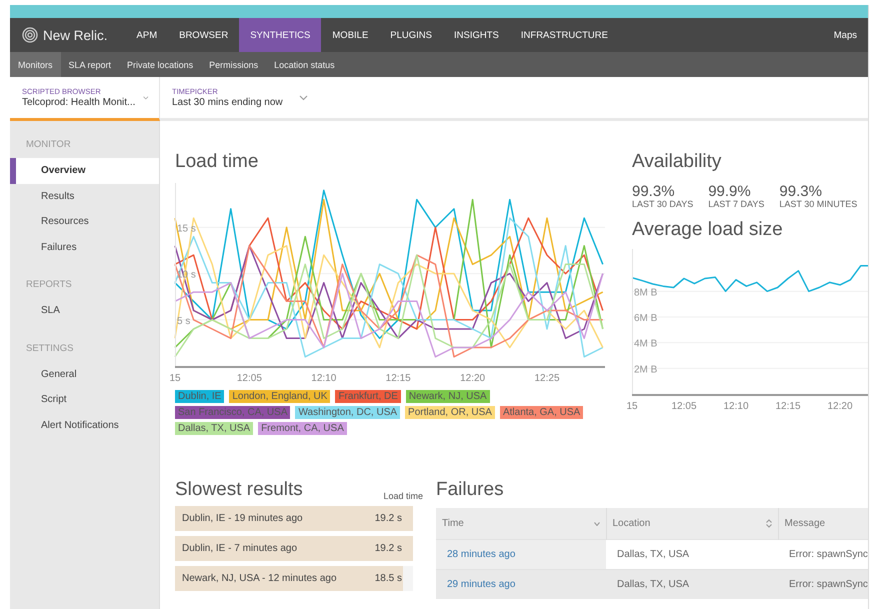  I want to click on sidebar-section-title: MONITOR, so click(48, 145).